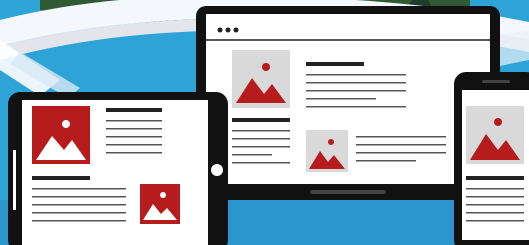 Image resolution: width=529 pixels, height=245 pixels. I want to click on browser-dots-icon, so click(228, 30).